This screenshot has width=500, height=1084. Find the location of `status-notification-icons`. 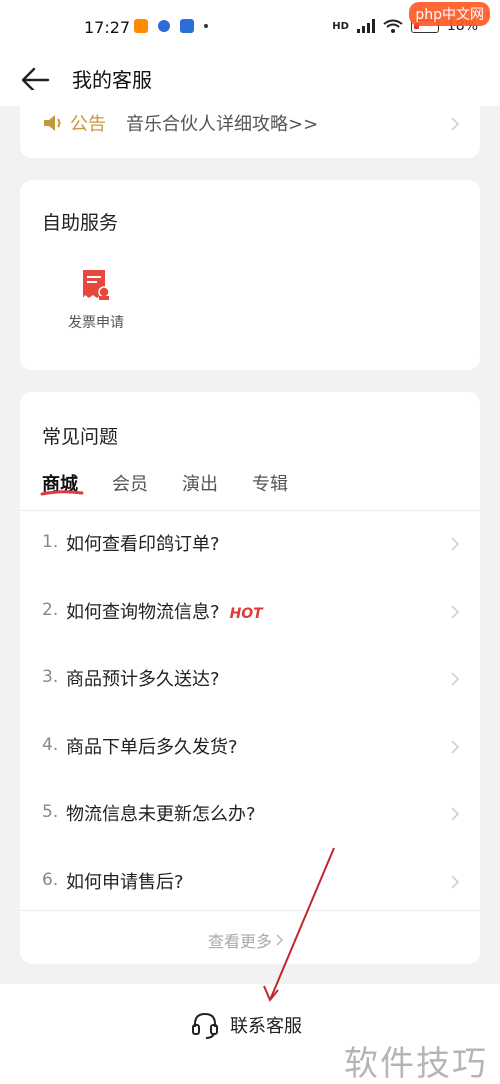

status-notification-icons is located at coordinates (171, 26).